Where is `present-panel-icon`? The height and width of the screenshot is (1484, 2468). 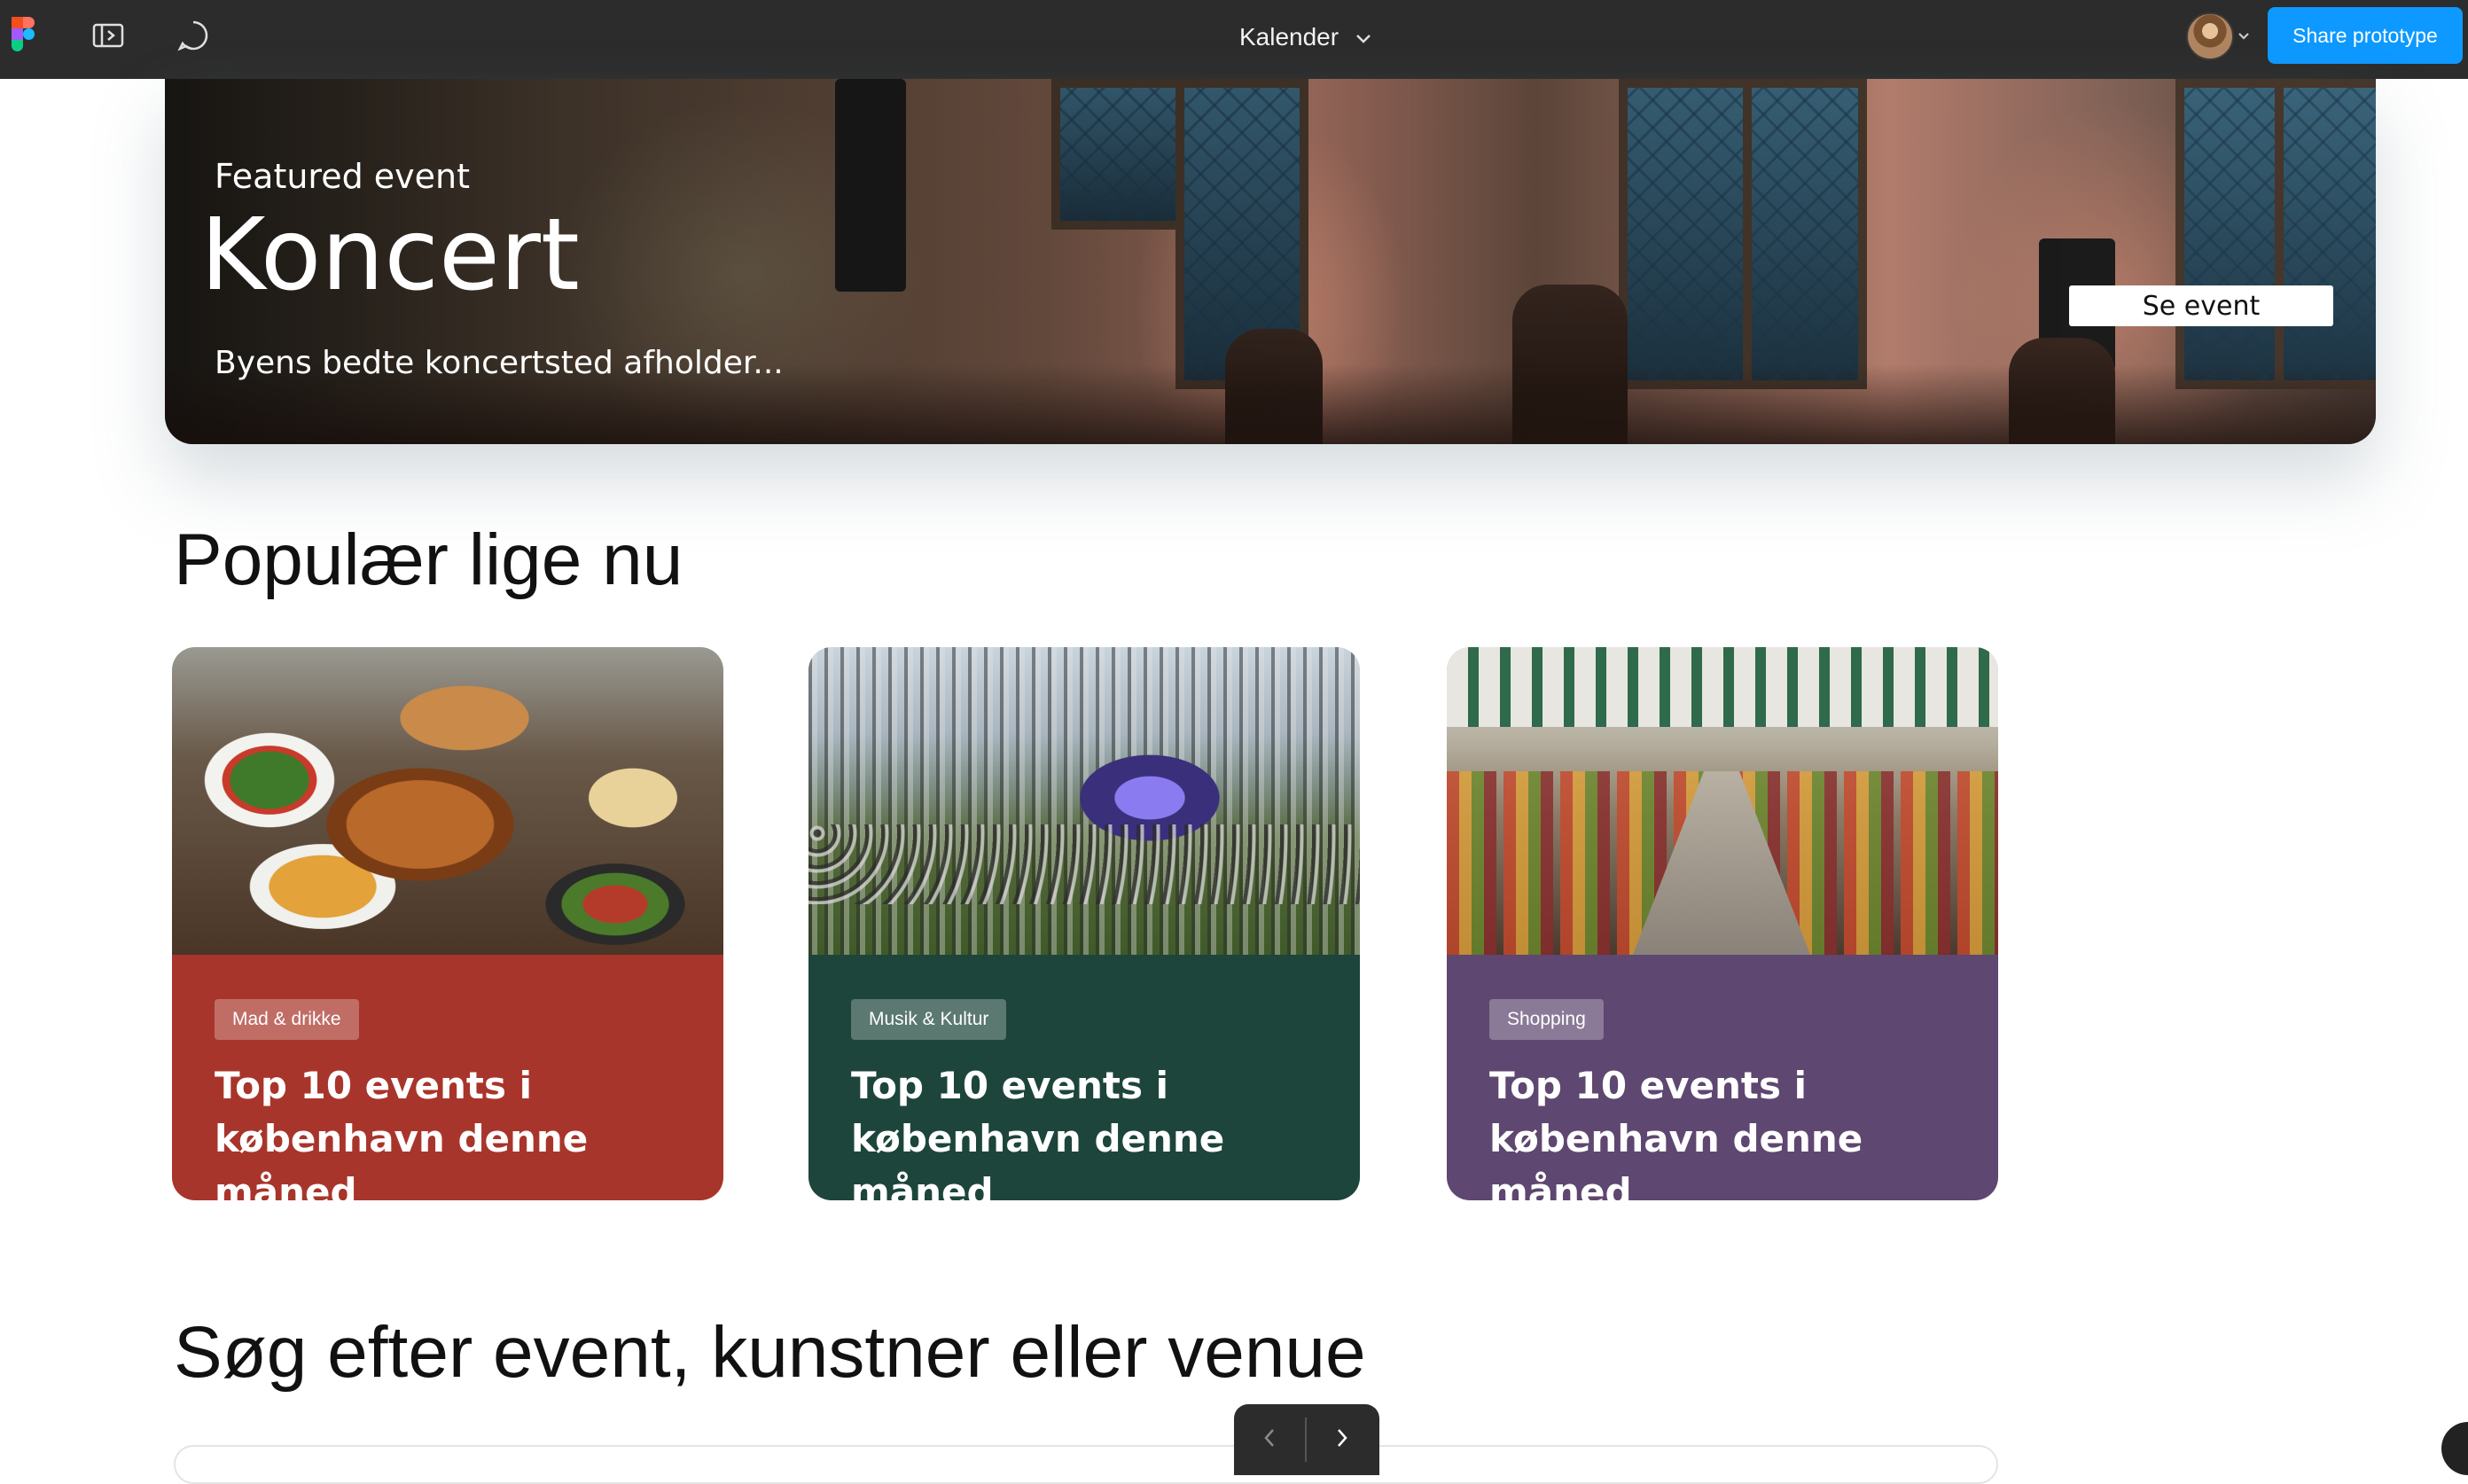 present-panel-icon is located at coordinates (108, 35).